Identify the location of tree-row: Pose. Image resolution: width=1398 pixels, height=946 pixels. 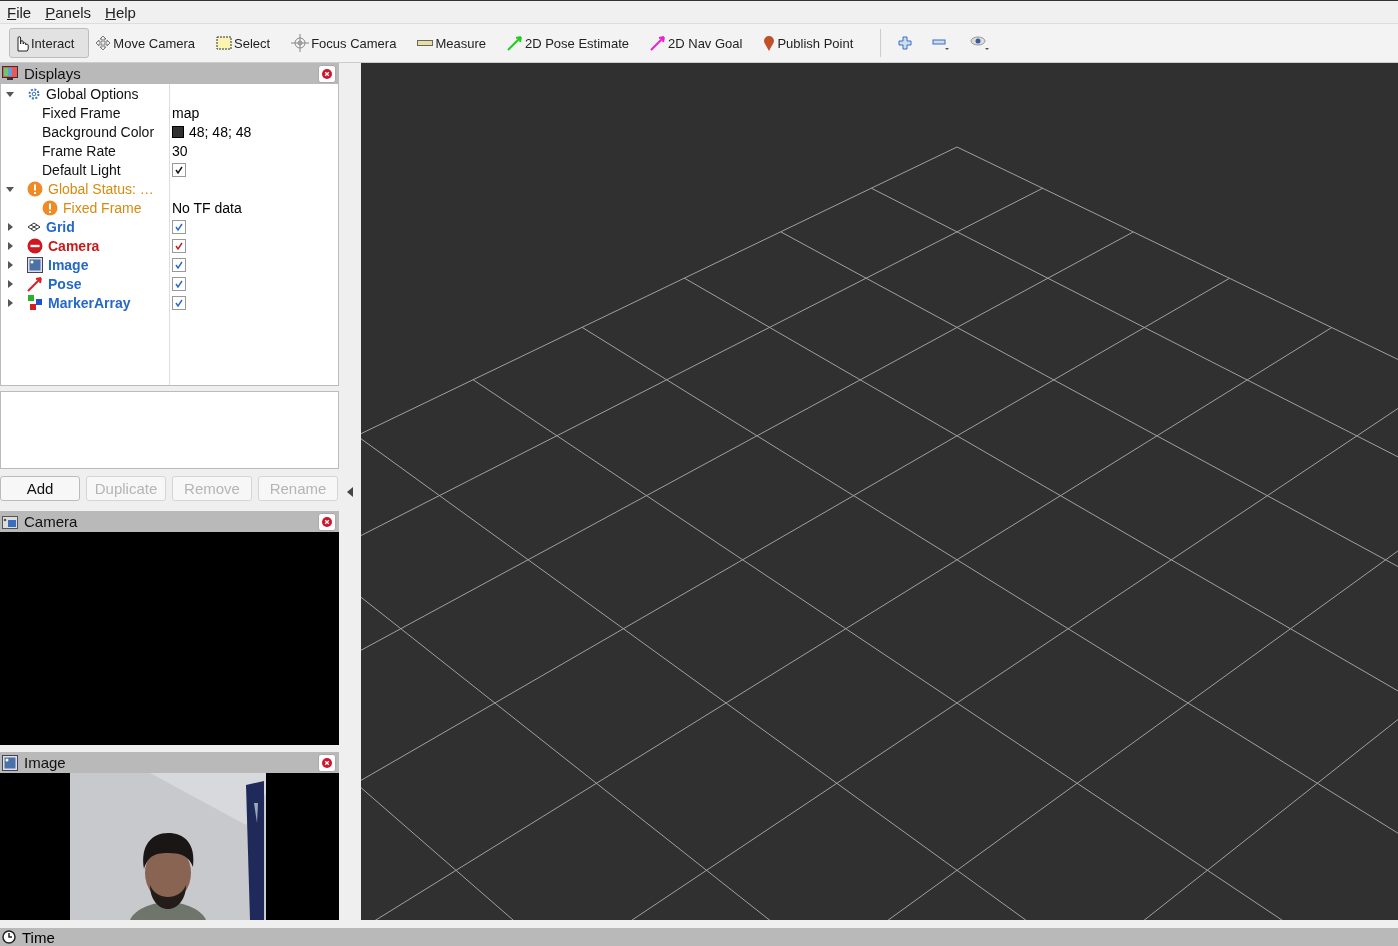
(169, 283).